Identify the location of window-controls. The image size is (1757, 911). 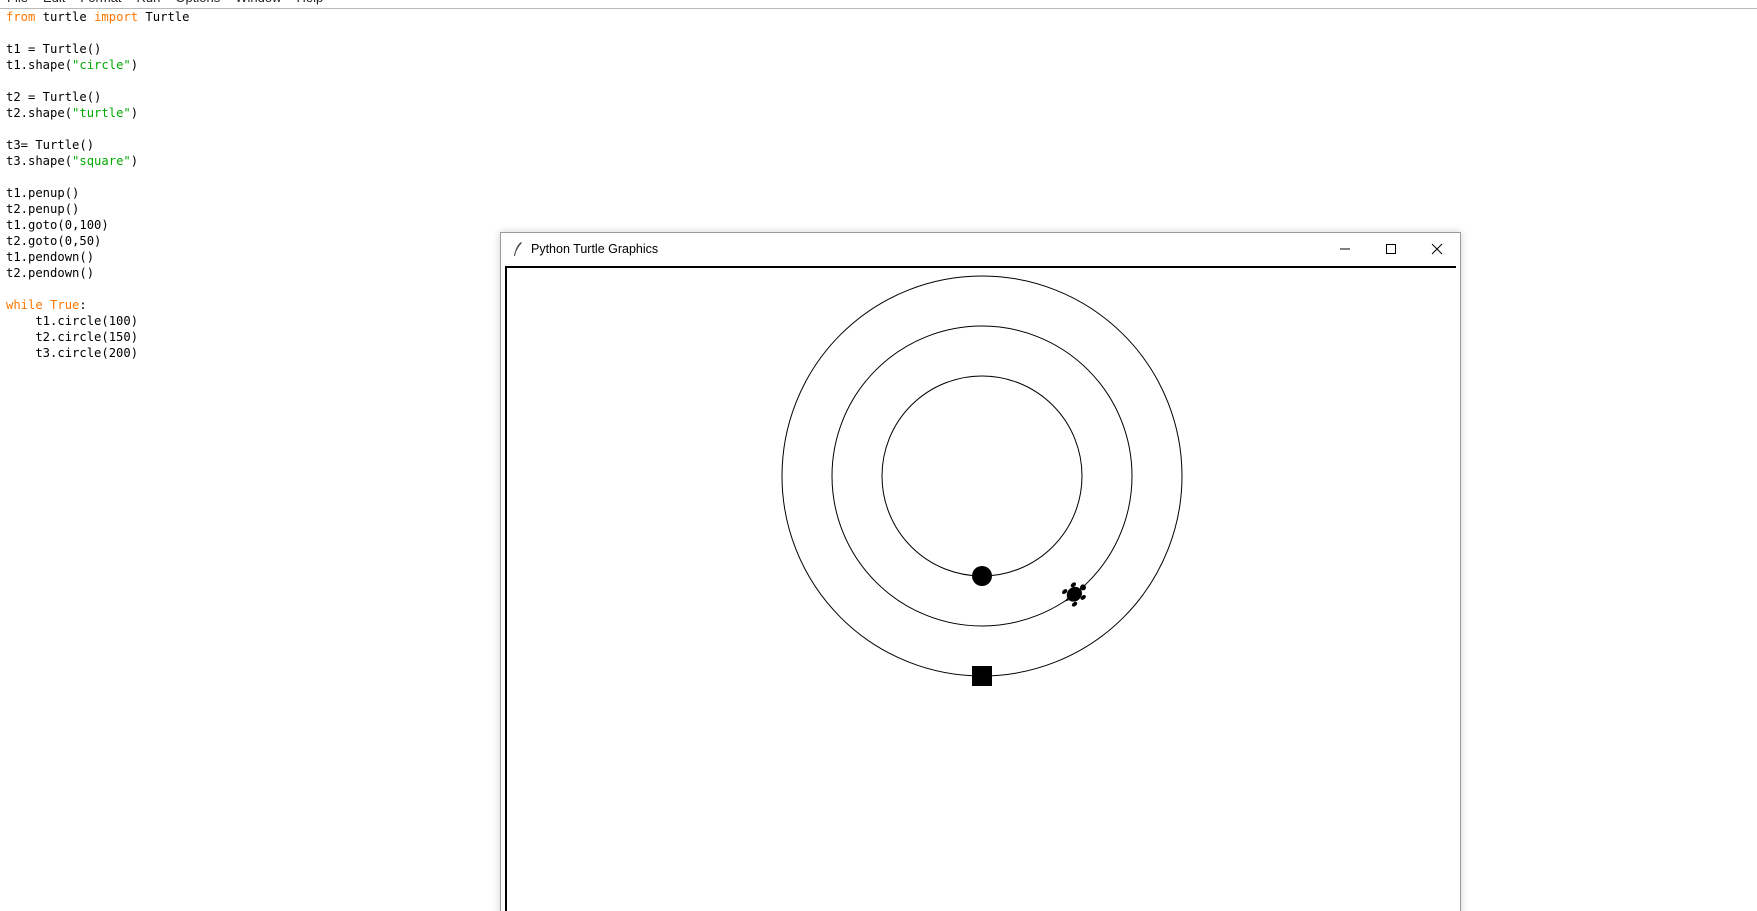
(1391, 248).